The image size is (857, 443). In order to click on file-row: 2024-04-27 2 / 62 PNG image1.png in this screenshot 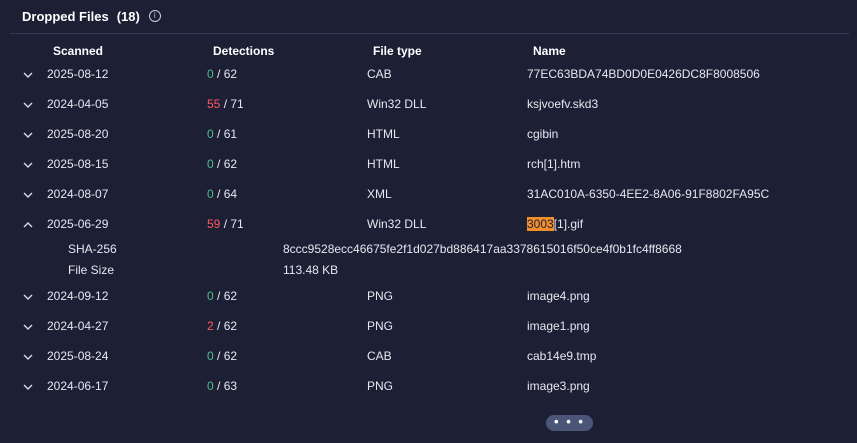, I will do `click(428, 326)`.